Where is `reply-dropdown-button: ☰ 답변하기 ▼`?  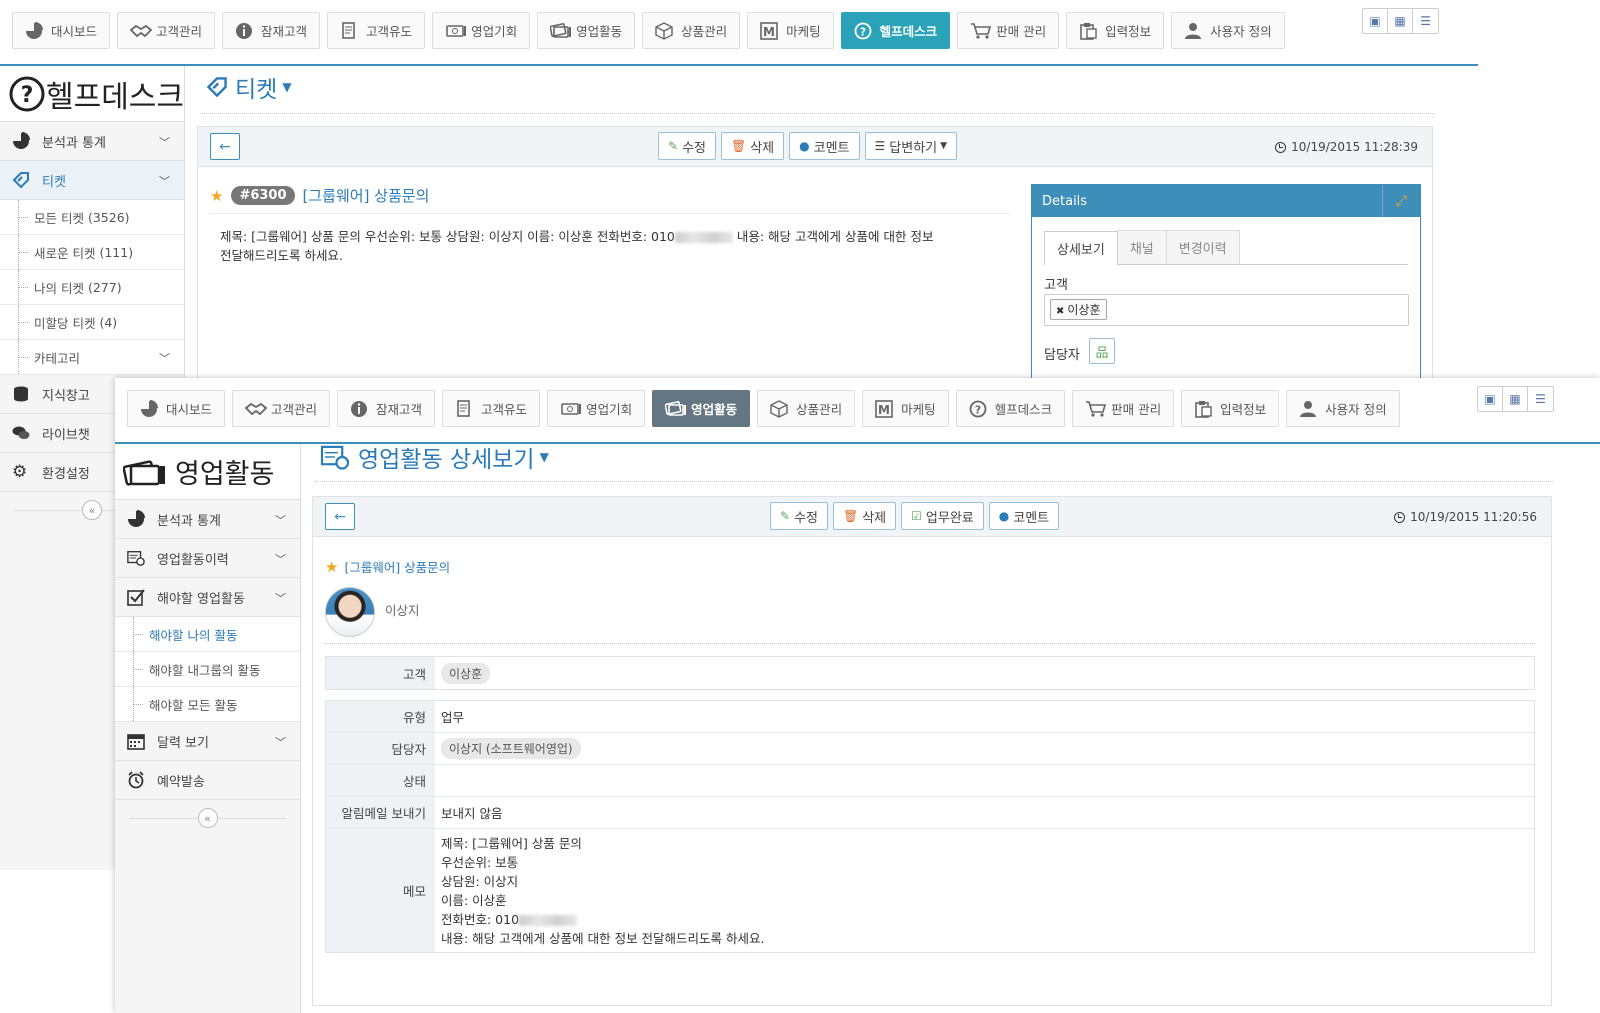 reply-dropdown-button: ☰ 답변하기 ▼ is located at coordinates (911, 146).